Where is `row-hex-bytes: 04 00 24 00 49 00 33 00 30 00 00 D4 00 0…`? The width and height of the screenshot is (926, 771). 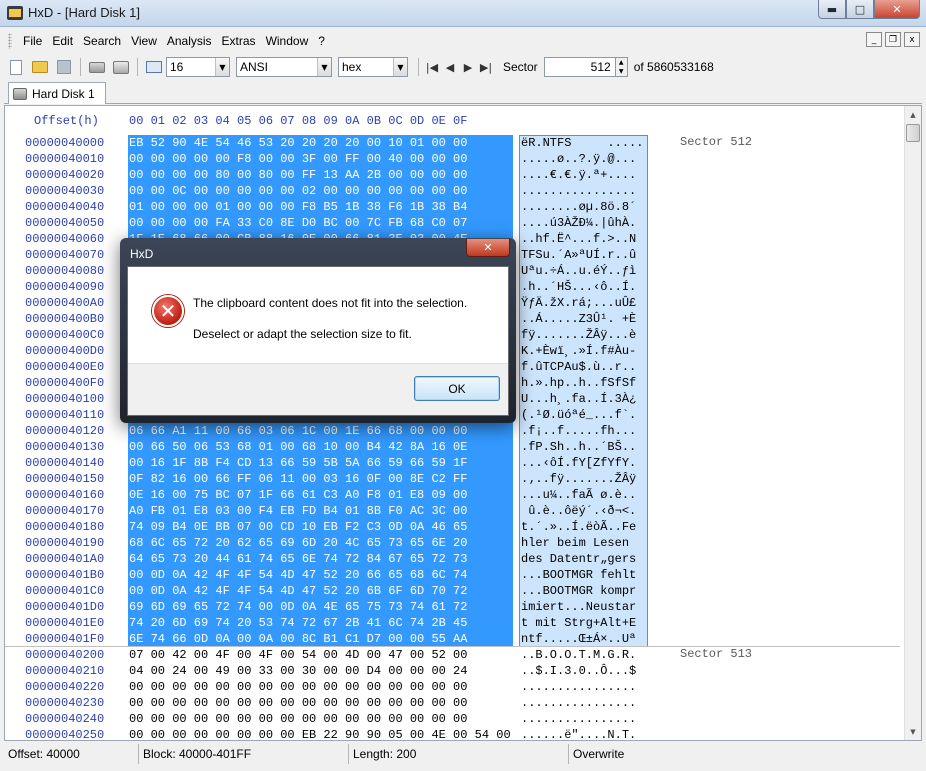
row-hex-bytes: 04 00 24 00 49 00 33 00 30 00 00 D4 00 0… is located at coordinates (298, 671).